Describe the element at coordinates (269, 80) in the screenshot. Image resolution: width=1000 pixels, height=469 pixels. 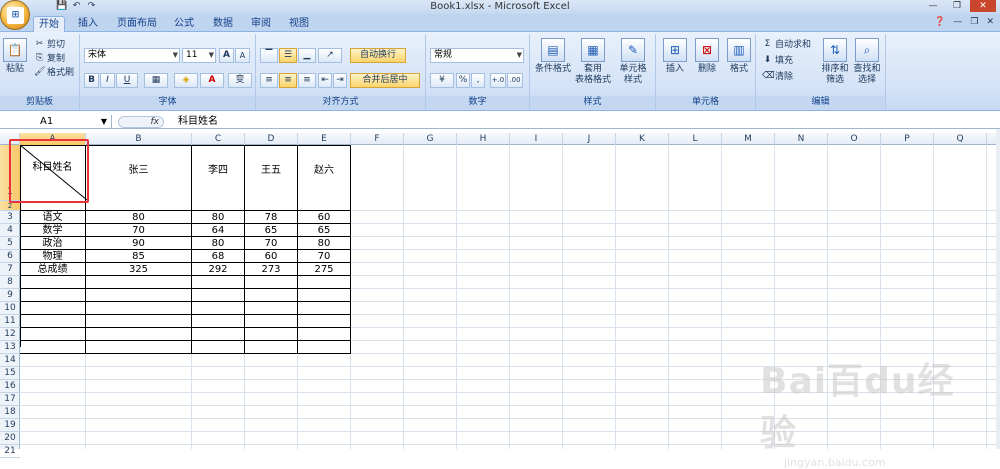
I see `align-left-button: ≡` at that location.